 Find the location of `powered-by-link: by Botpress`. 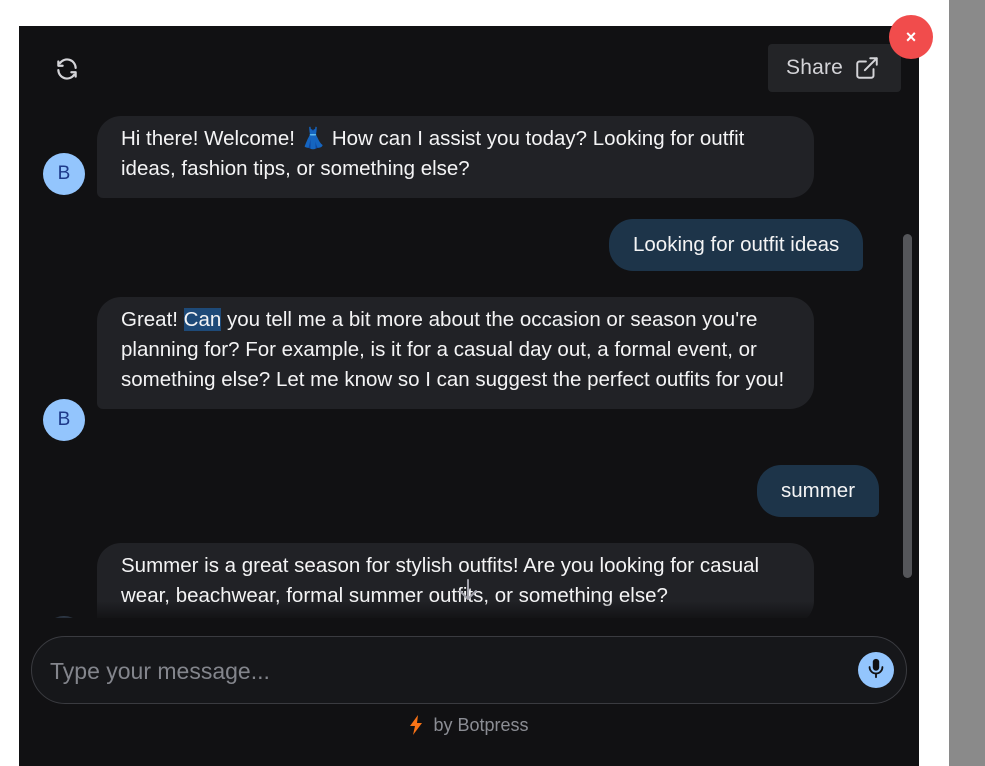

powered-by-link: by Botpress is located at coordinates (469, 725).